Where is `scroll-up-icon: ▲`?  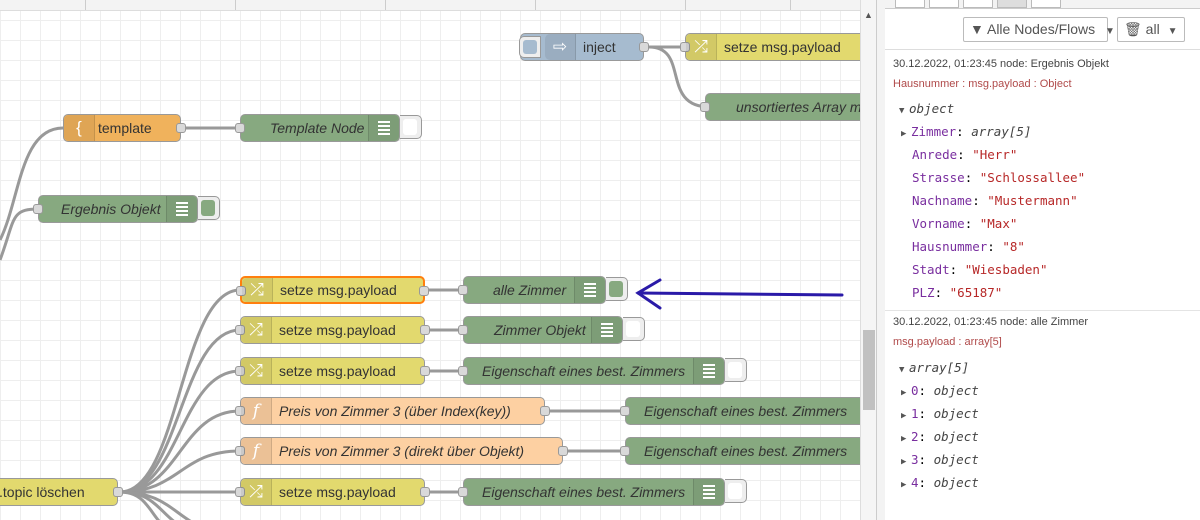 scroll-up-icon: ▲ is located at coordinates (868, 15).